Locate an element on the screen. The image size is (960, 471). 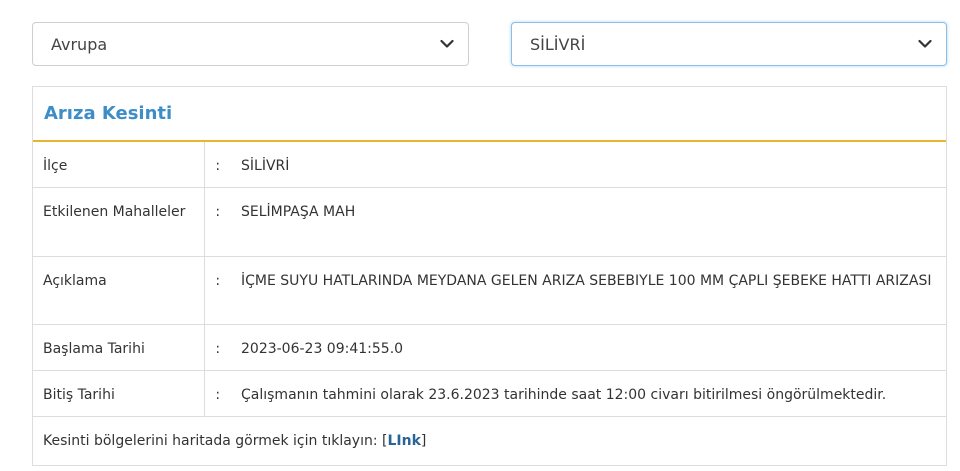
row-label: Etkilenen Mahalleler is located at coordinates (118, 222).